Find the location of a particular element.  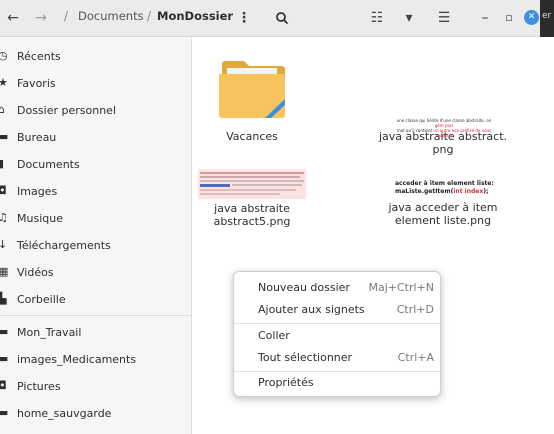

sidebar-item-images: ◘ Images is located at coordinates (95, 192).